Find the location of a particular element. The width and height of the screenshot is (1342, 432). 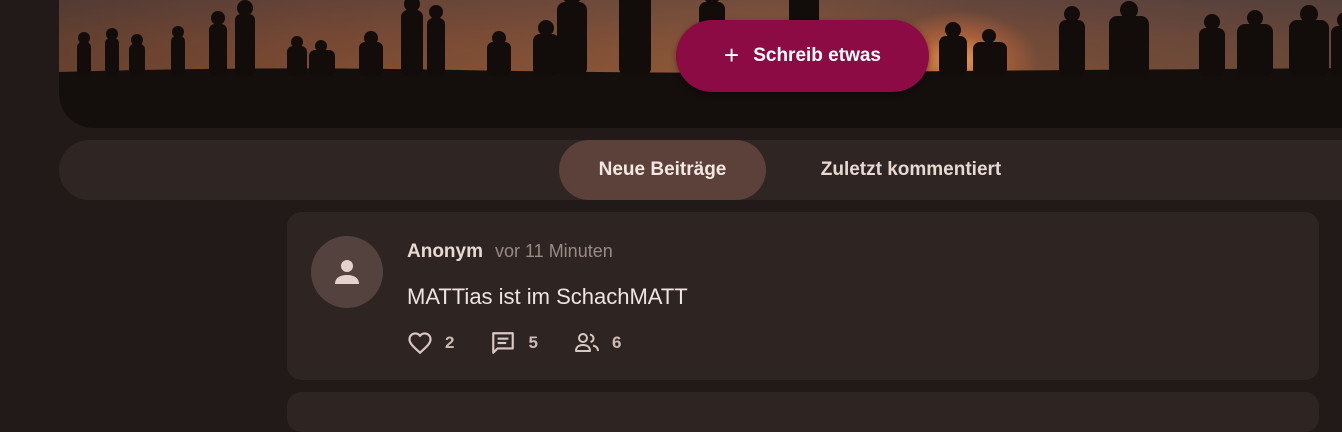

post-timestamp: vor 11 Minuten is located at coordinates (554, 251).